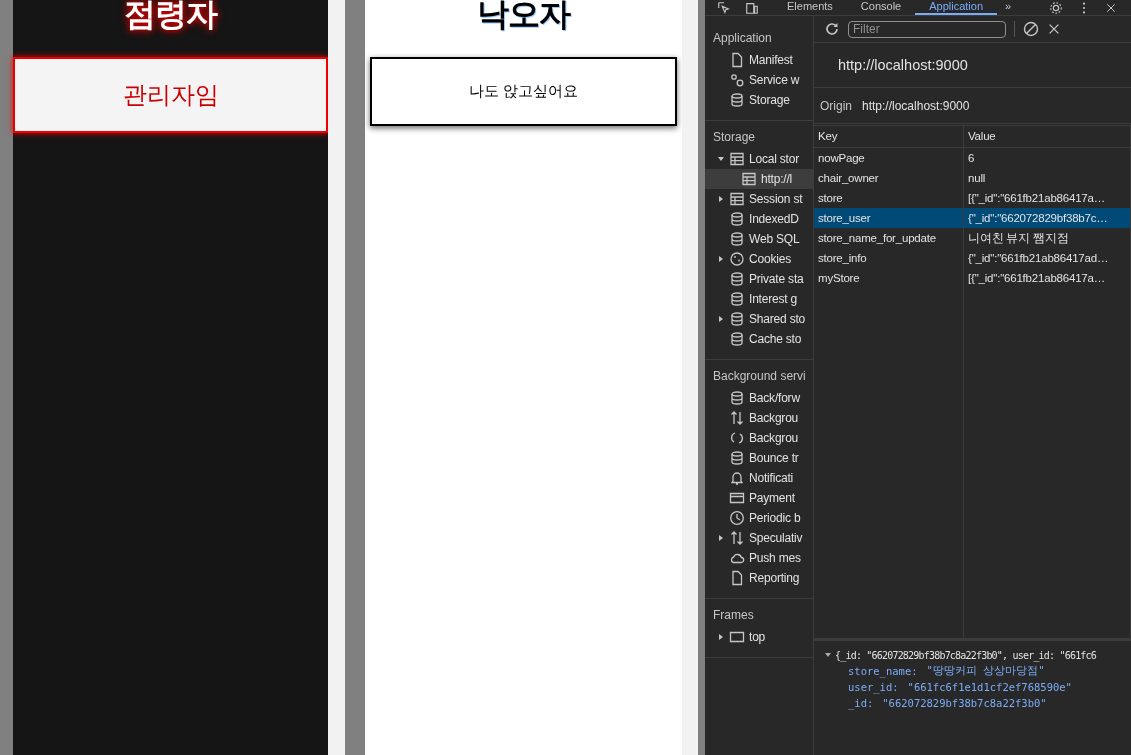 The height and width of the screenshot is (755, 1131). What do you see at coordinates (1047, 238) in the screenshot?
I see `value-cell: 니여친 뷰지 쨈지점` at bounding box center [1047, 238].